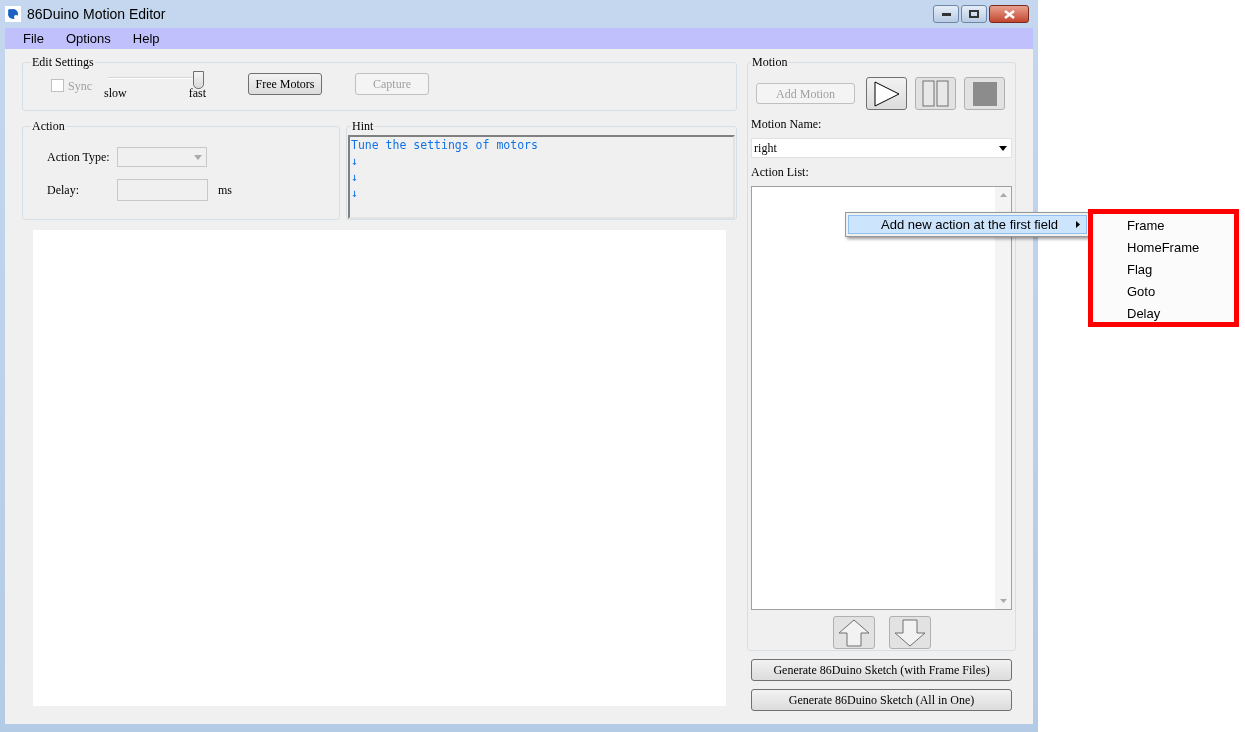  I want to click on pause-icon, so click(936, 93).